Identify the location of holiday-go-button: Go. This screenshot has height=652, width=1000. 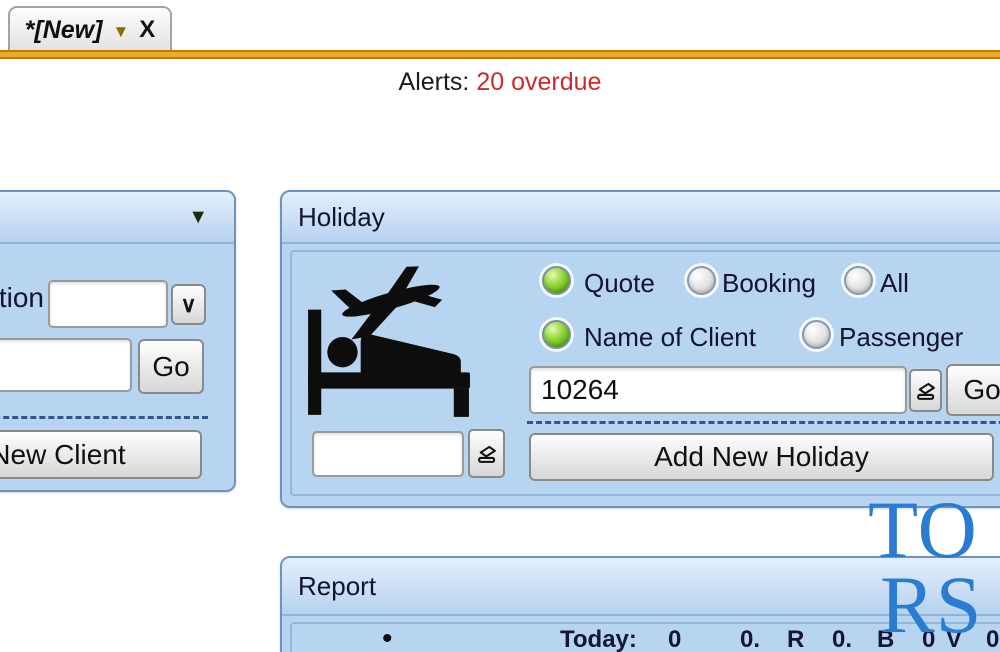
(973, 390).